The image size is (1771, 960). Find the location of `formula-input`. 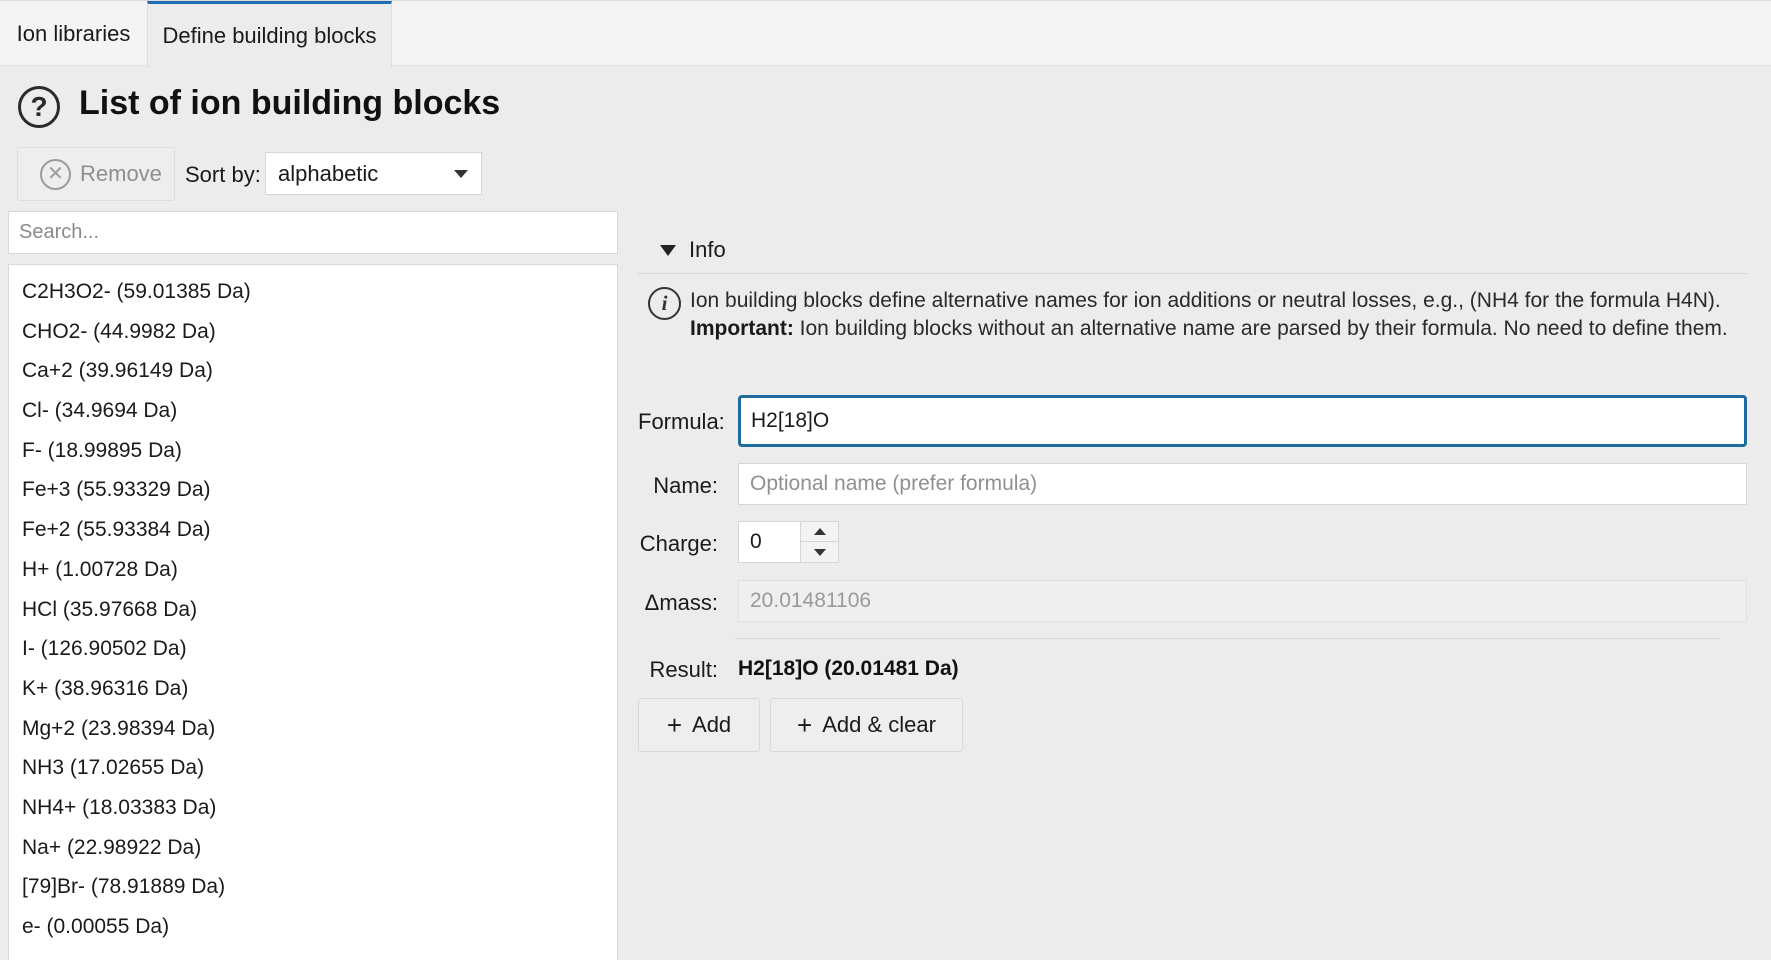

formula-input is located at coordinates (1242, 421).